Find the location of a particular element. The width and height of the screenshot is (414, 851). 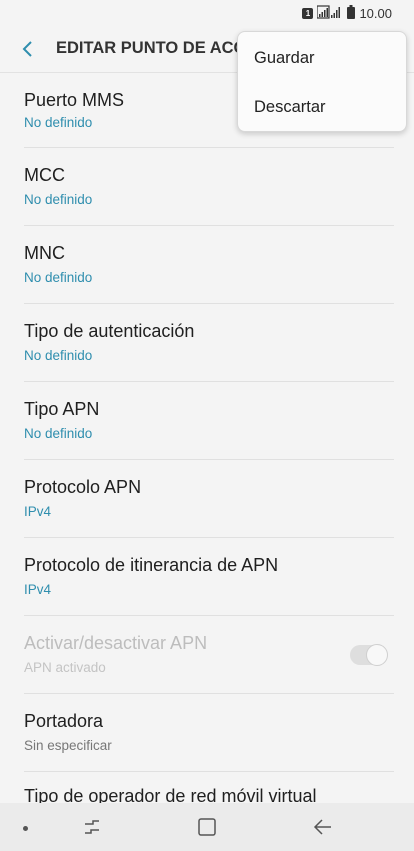

recent-apps-button is located at coordinates (92, 827).